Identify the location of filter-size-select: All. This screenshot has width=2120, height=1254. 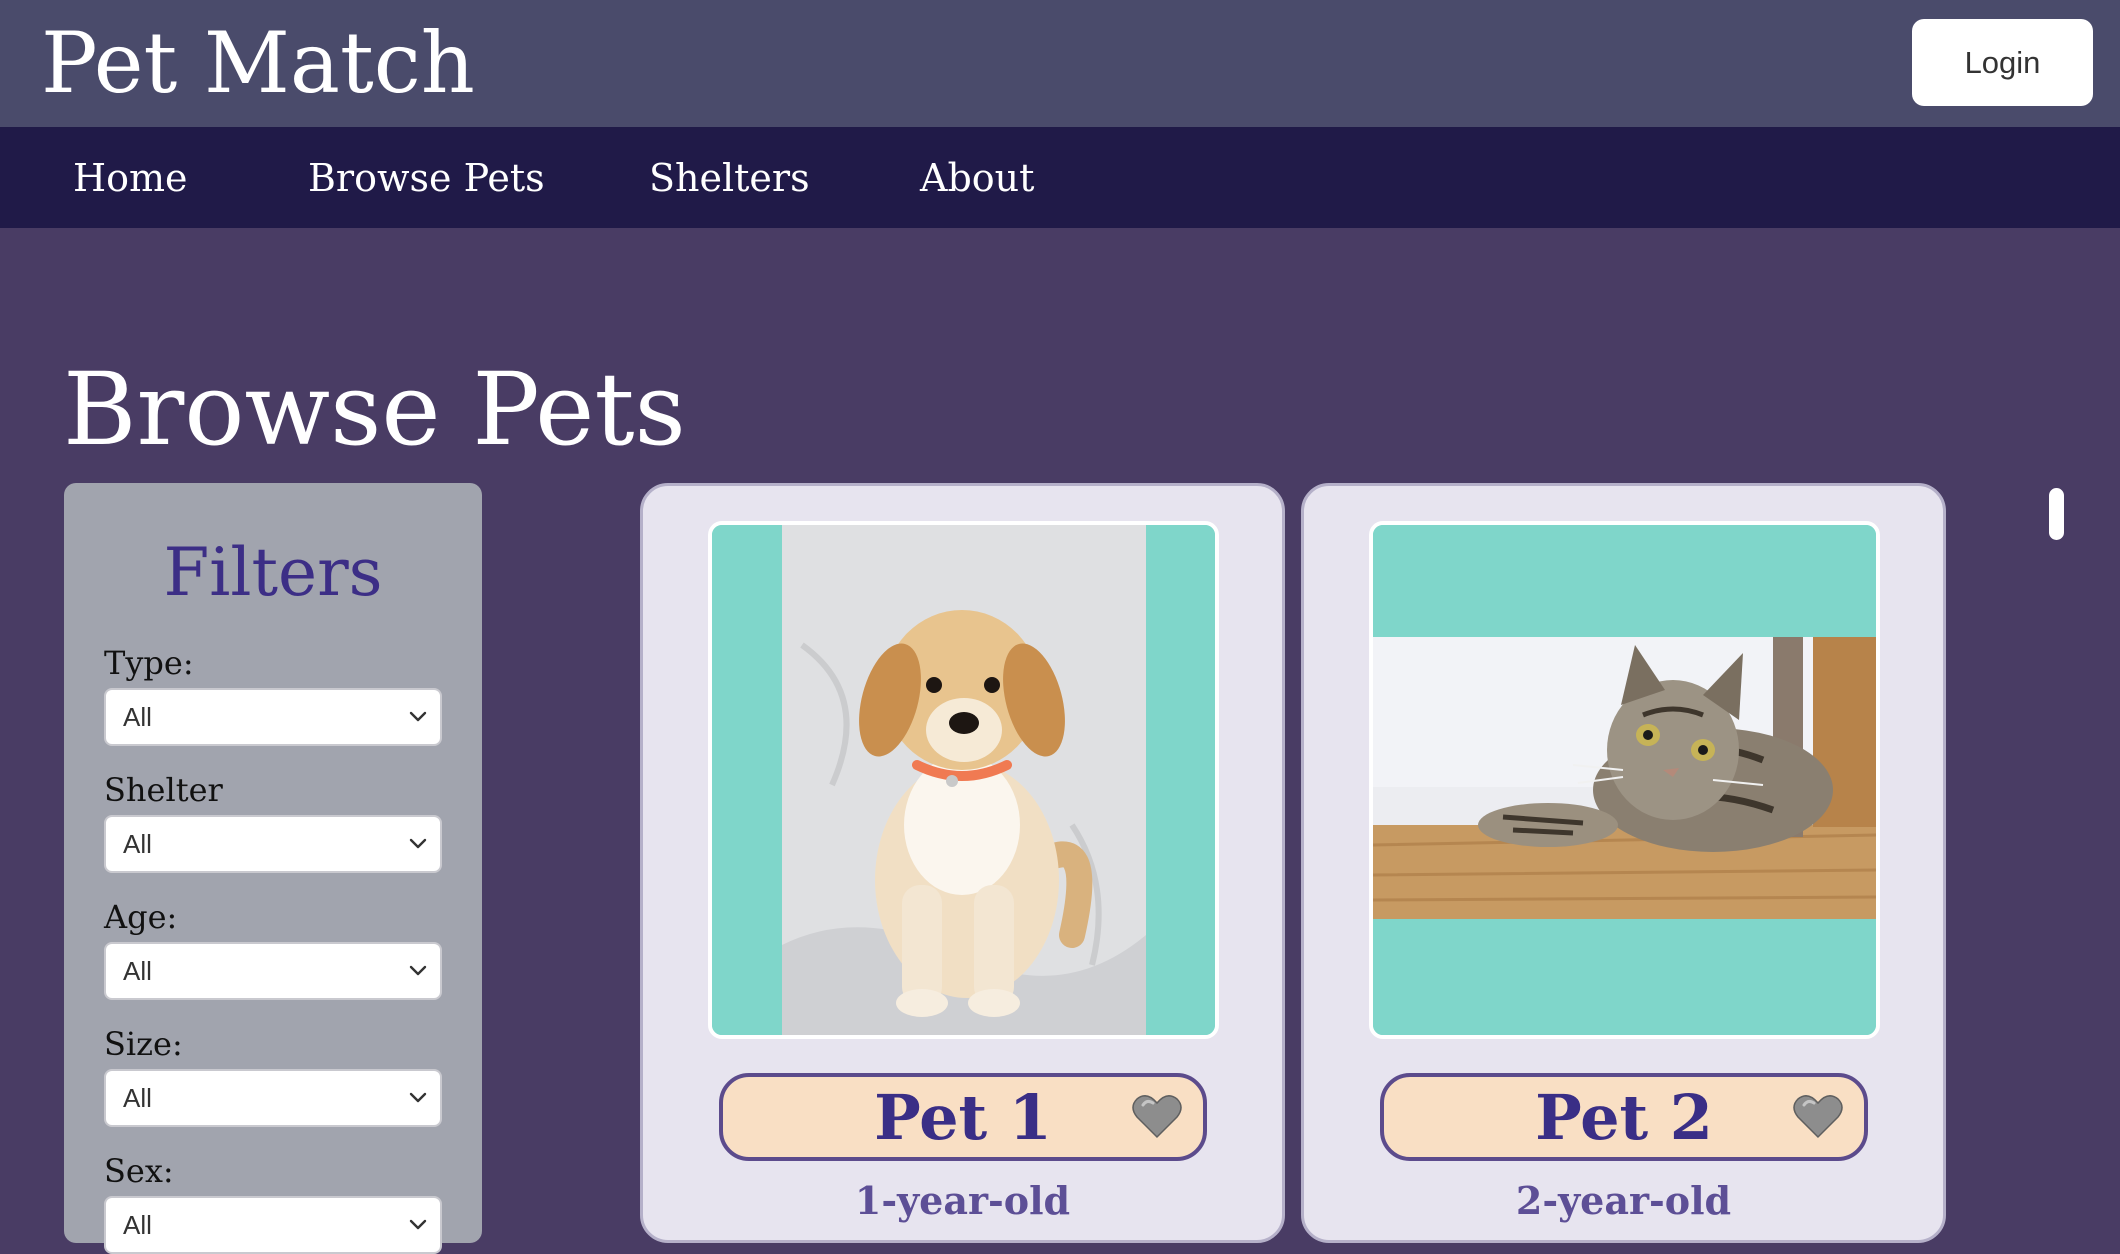
(273, 1098).